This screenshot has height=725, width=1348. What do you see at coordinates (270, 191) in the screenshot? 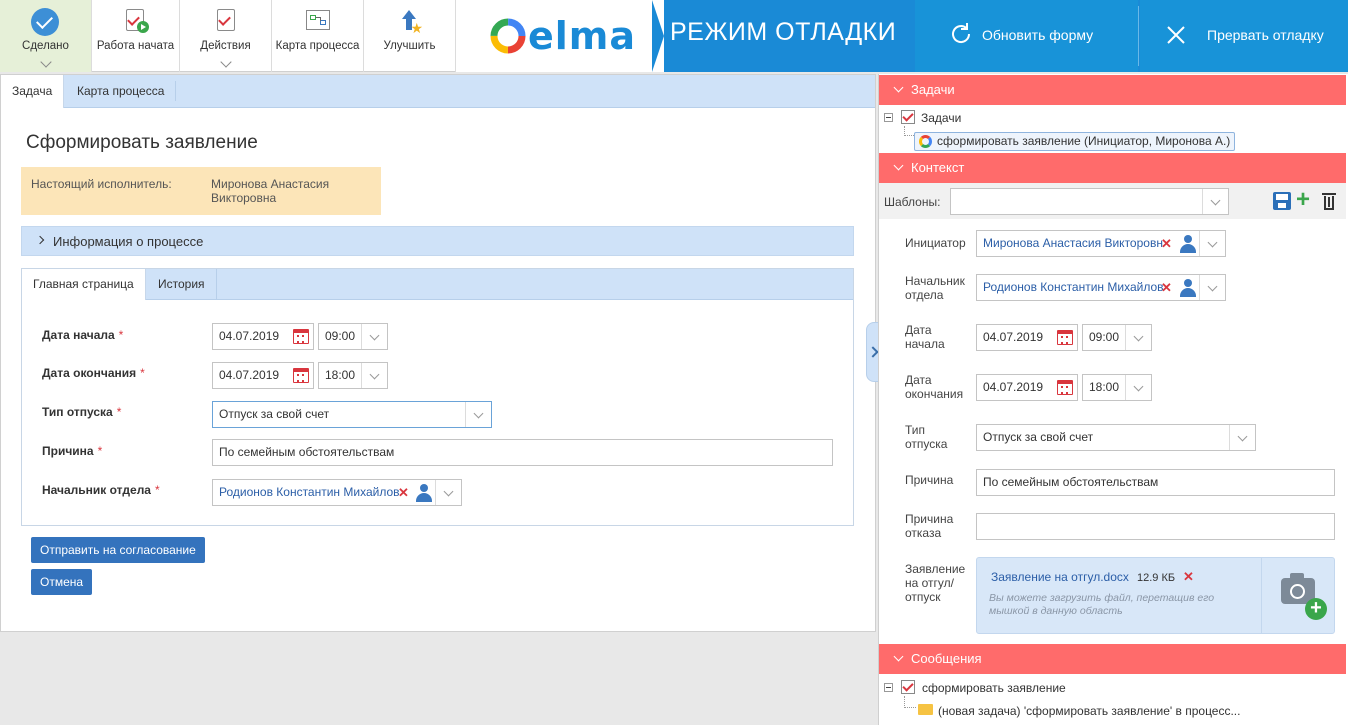
I see `executor-name: Миронова Анастасия Викторовна` at bounding box center [270, 191].